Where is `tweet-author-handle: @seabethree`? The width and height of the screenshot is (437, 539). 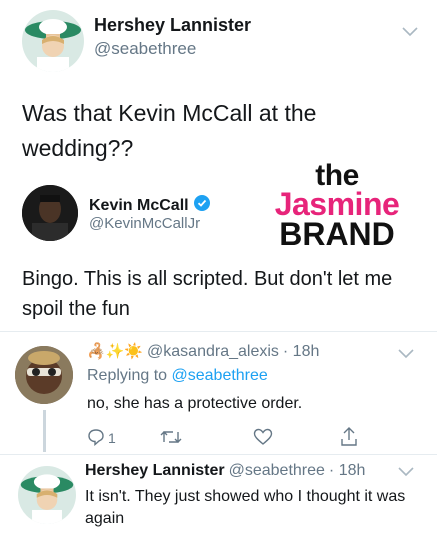 tweet-author-handle: @seabethree is located at coordinates (145, 49).